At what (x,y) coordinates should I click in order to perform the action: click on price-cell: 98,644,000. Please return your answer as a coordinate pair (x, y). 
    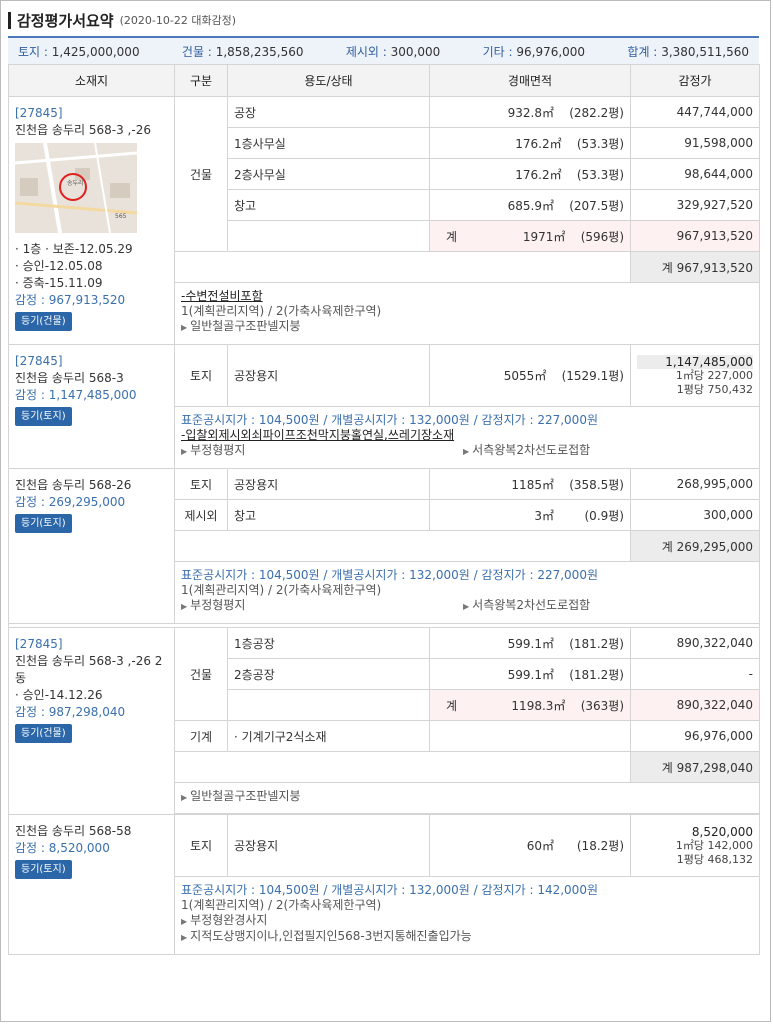
    Looking at the image, I should click on (695, 174).